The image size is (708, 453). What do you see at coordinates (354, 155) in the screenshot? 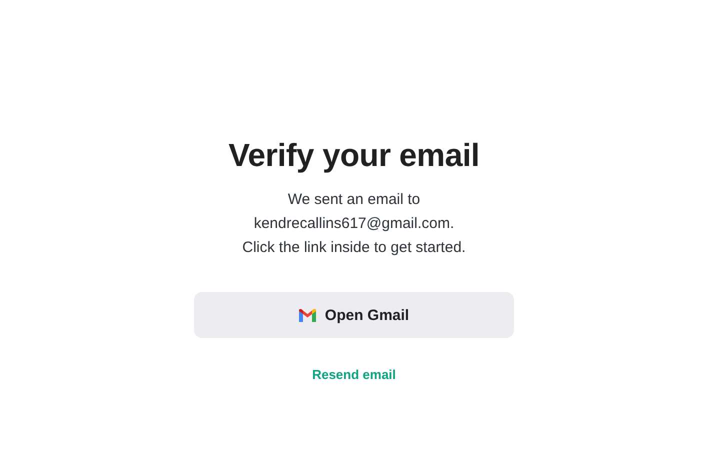
I see `page-title: Verify your email` at bounding box center [354, 155].